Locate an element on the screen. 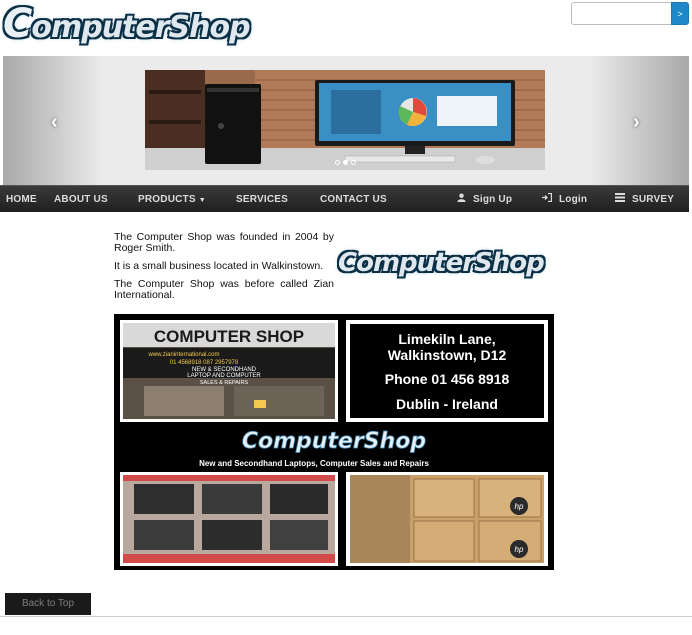 The image size is (692, 635). nav-about-us: ABOUT US is located at coordinates (81, 199).